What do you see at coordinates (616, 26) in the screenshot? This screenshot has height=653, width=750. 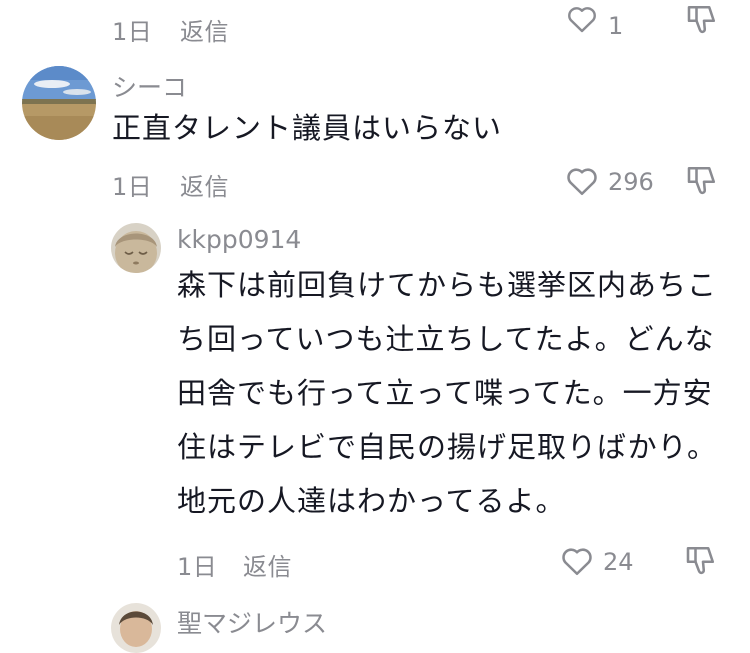 I see `top-comment-like-count: 1` at bounding box center [616, 26].